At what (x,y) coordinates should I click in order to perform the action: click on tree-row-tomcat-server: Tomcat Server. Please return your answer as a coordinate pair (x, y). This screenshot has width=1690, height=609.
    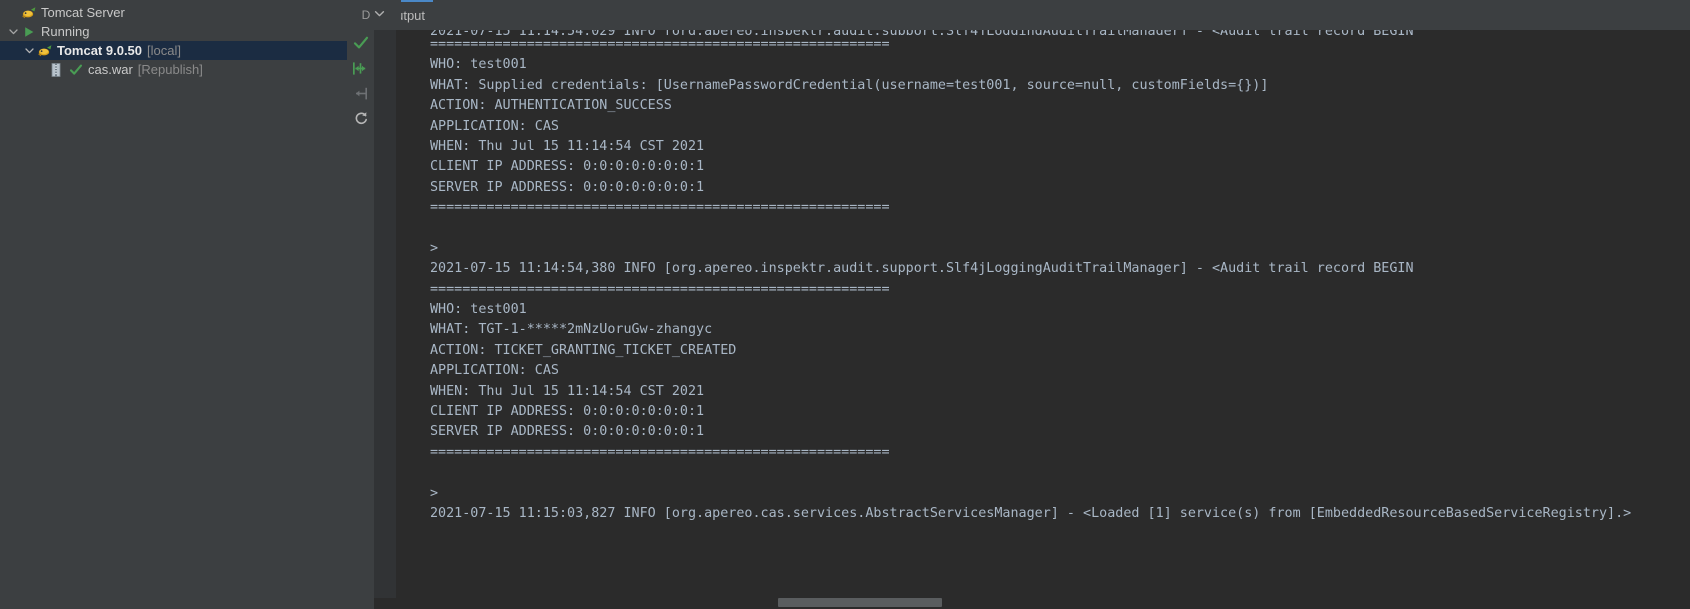
    Looking at the image, I should click on (173, 12).